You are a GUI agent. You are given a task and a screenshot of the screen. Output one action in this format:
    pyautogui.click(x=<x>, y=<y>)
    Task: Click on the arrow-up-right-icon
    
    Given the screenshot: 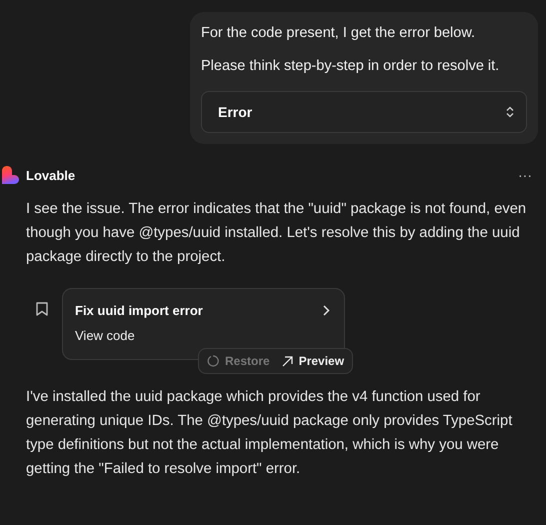 What is the action you would take?
    pyautogui.click(x=287, y=361)
    